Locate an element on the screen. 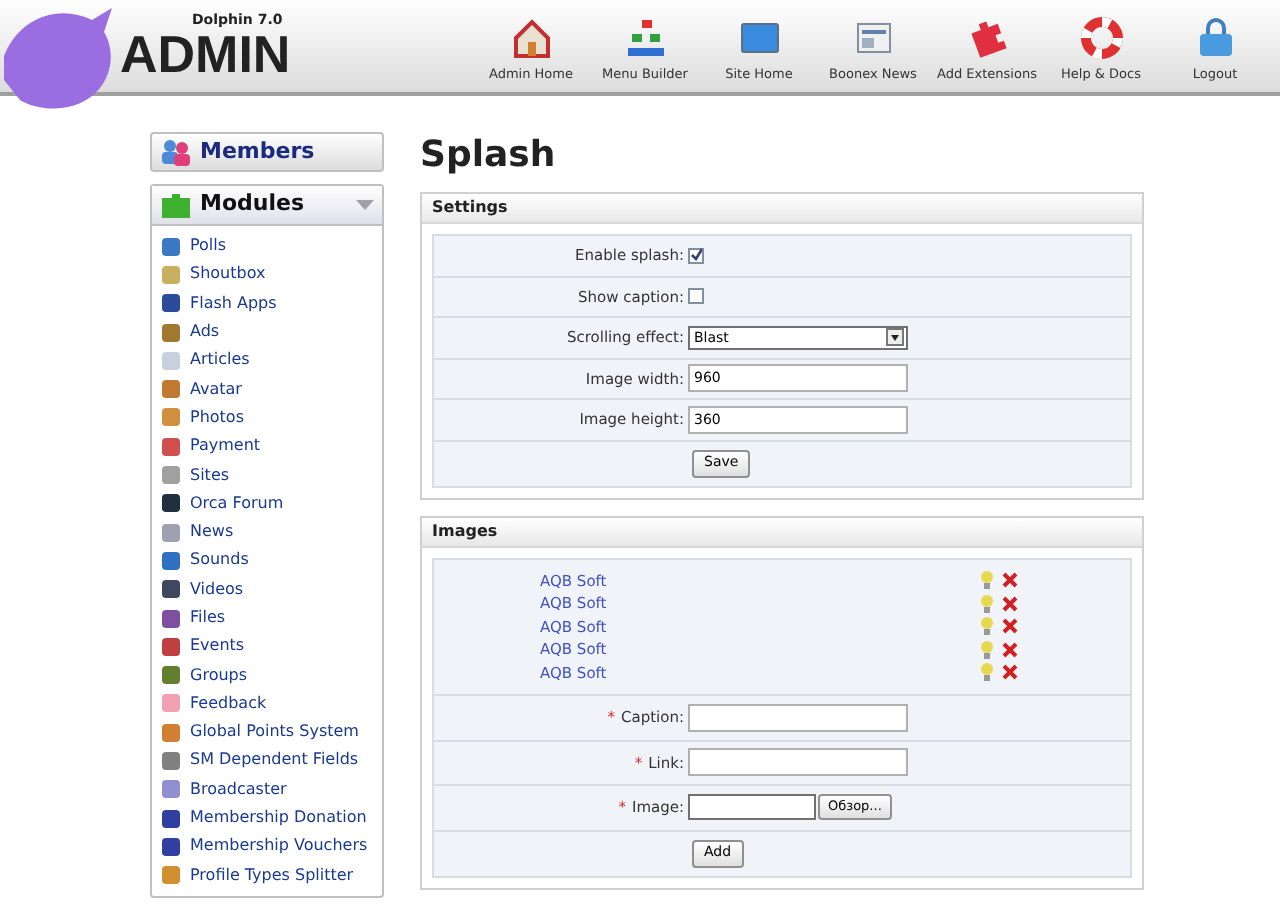 This screenshot has height=906, width=1280. module-link: Photos is located at coordinates (267, 418).